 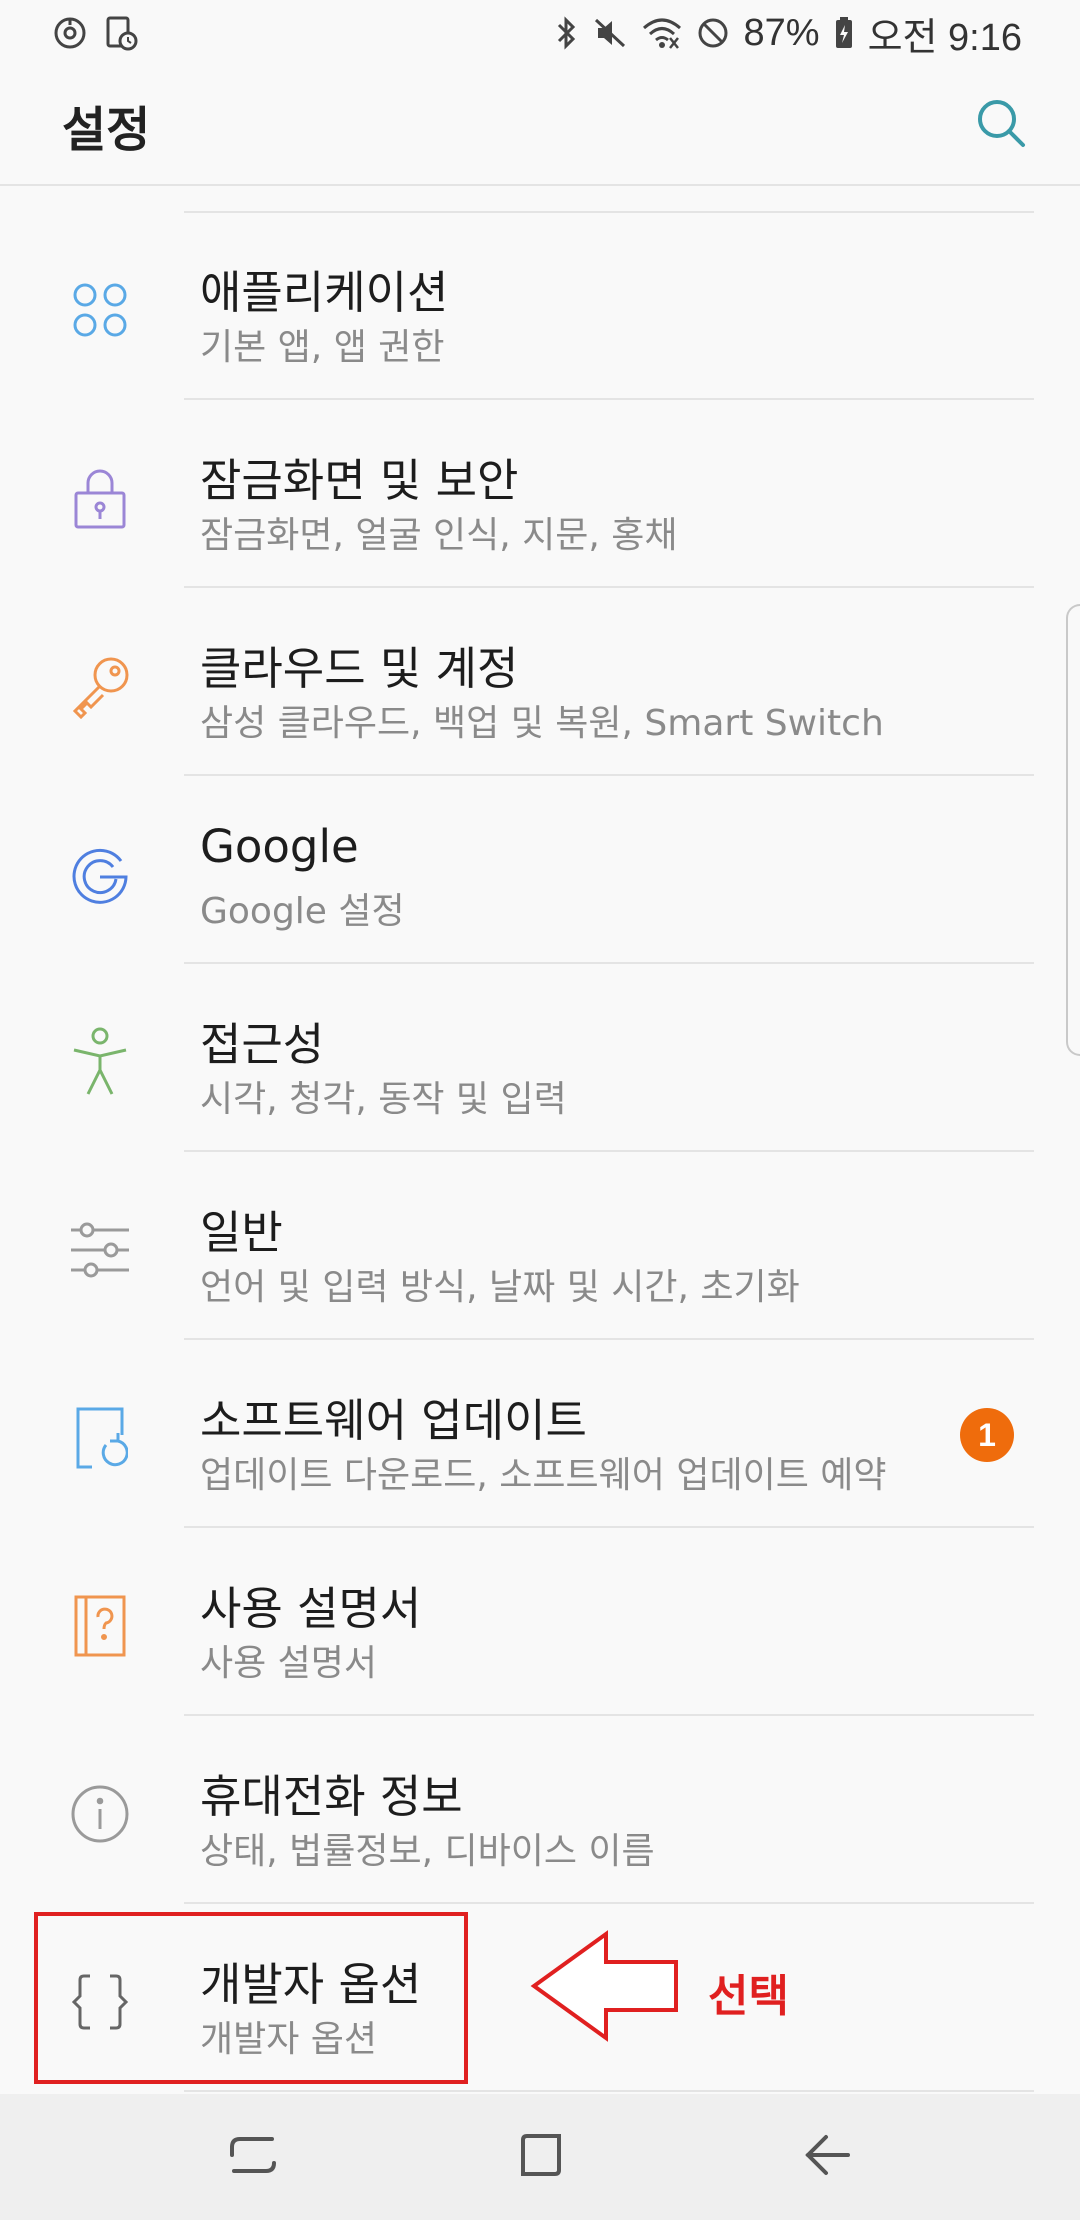 What do you see at coordinates (279, 846) in the screenshot?
I see `item-title: Google` at bounding box center [279, 846].